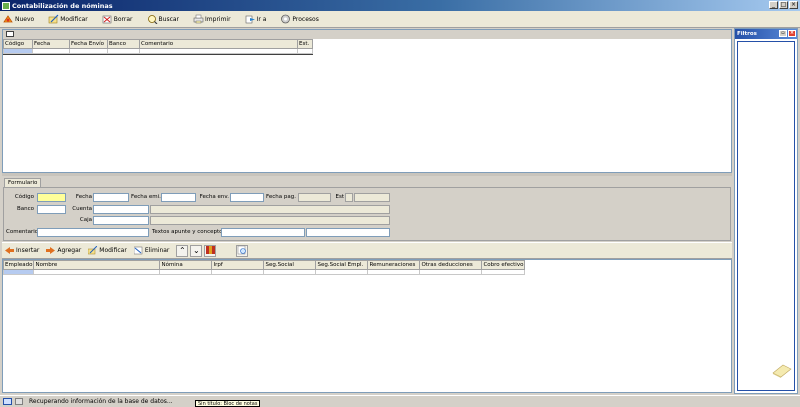  What do you see at coordinates (348, 232) in the screenshot?
I see `textos-concepto-field` at bounding box center [348, 232].